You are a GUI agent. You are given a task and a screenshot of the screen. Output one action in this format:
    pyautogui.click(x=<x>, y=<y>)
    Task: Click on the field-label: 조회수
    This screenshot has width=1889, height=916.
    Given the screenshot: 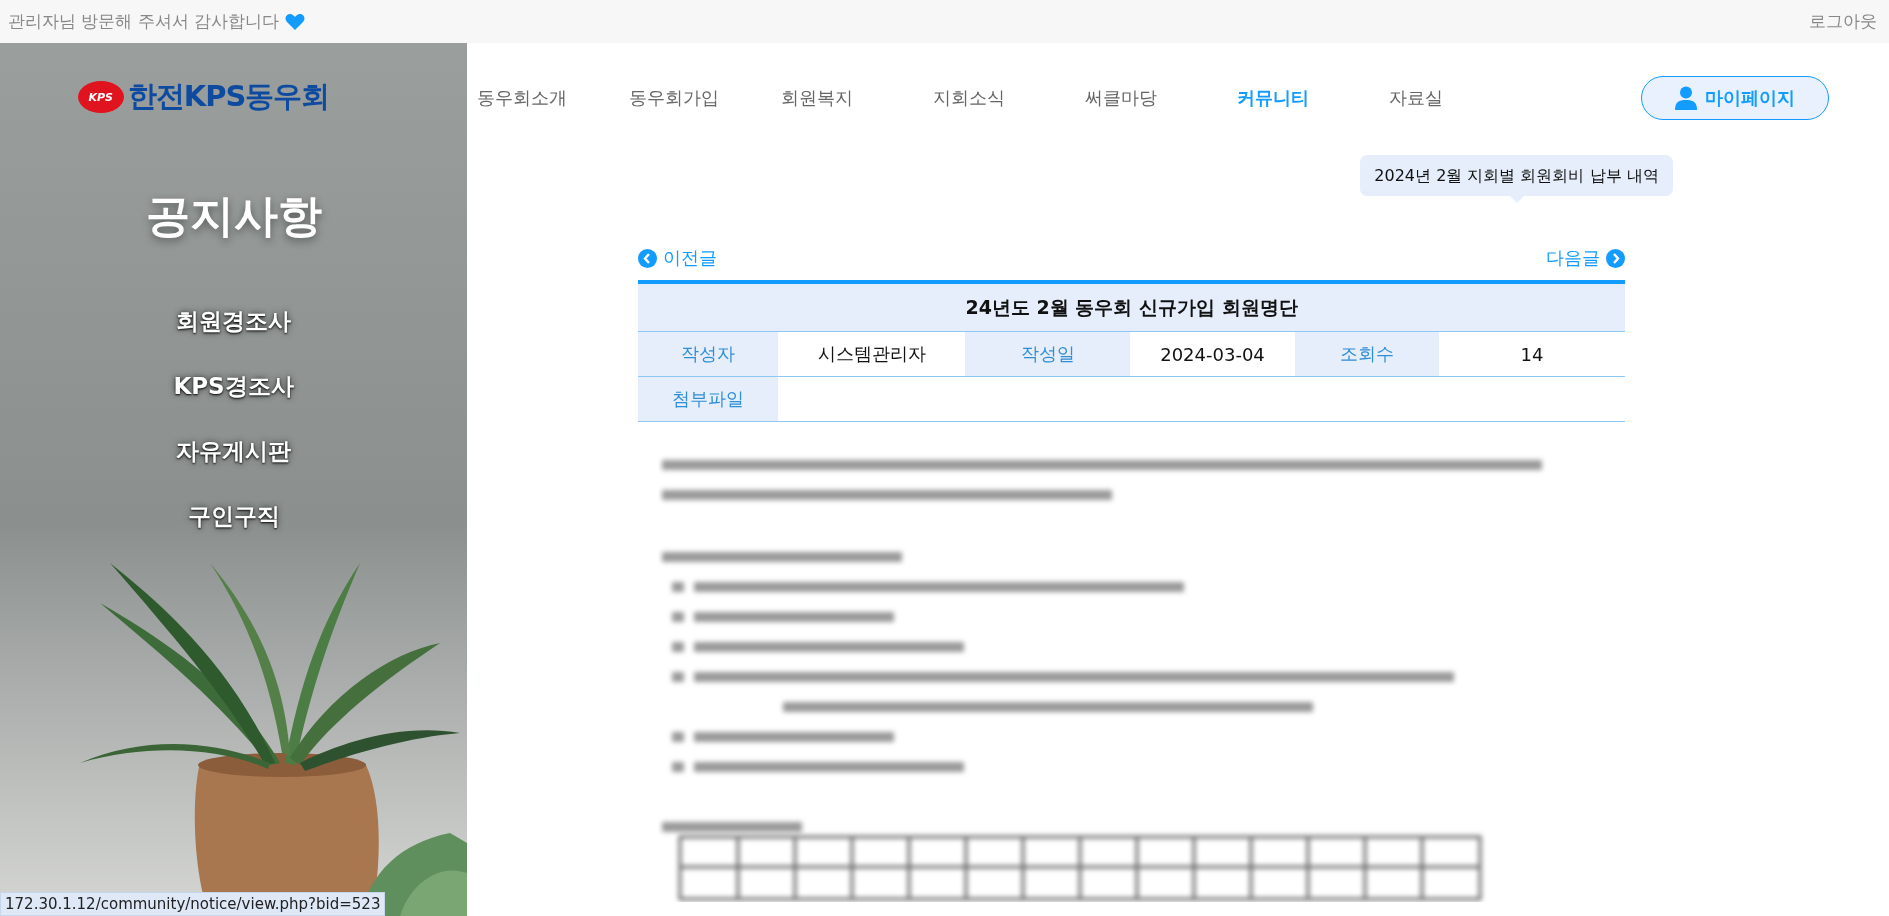 What is the action you would take?
    pyautogui.click(x=1367, y=354)
    